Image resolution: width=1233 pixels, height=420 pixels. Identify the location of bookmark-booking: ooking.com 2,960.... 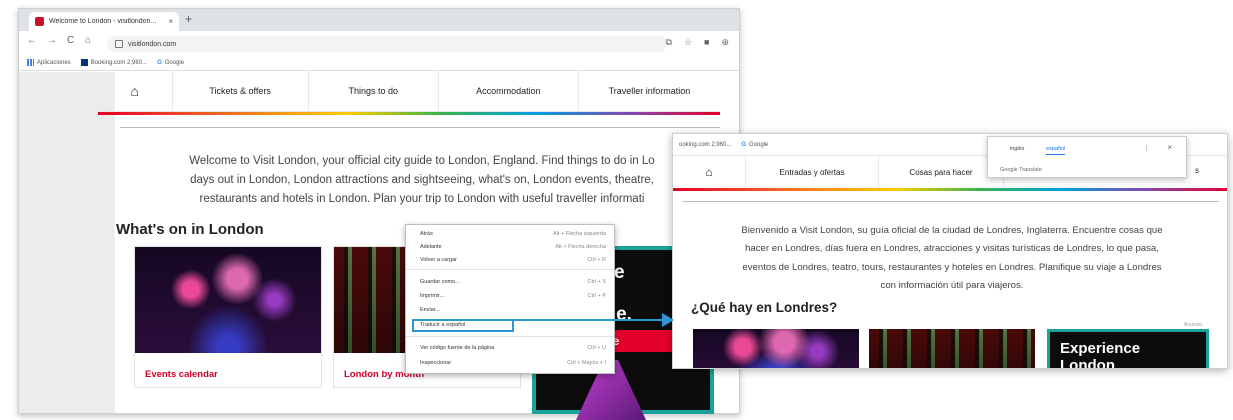
(705, 145).